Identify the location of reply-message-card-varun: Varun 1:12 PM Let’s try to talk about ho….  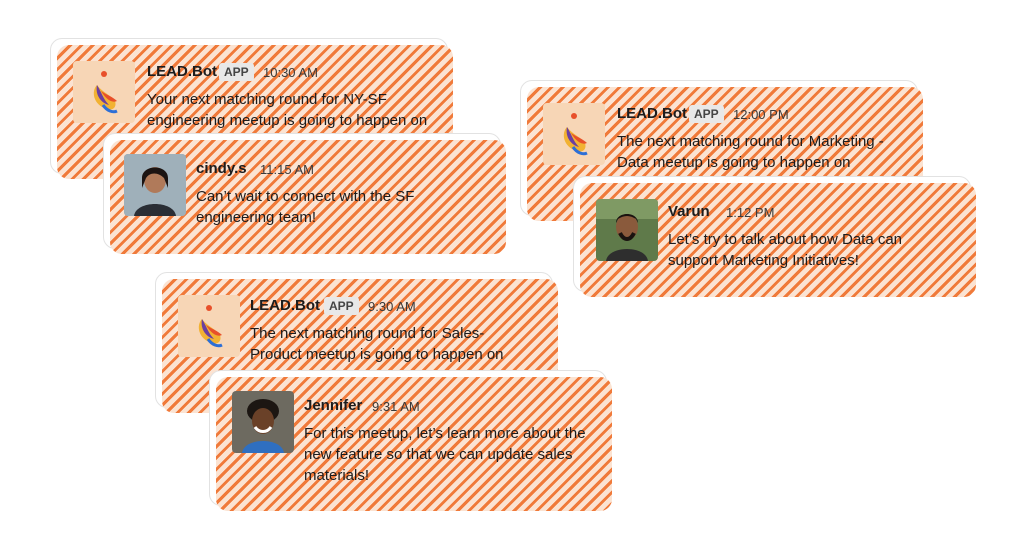
(774, 236).